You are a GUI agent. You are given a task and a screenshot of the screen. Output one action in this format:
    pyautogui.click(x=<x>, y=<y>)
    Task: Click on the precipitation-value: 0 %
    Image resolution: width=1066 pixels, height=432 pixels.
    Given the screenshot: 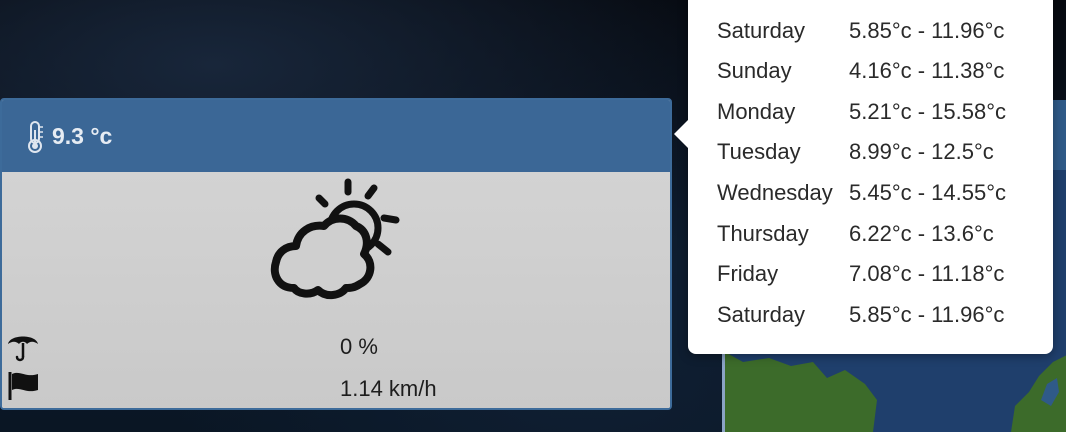 What is the action you would take?
    pyautogui.click(x=359, y=346)
    